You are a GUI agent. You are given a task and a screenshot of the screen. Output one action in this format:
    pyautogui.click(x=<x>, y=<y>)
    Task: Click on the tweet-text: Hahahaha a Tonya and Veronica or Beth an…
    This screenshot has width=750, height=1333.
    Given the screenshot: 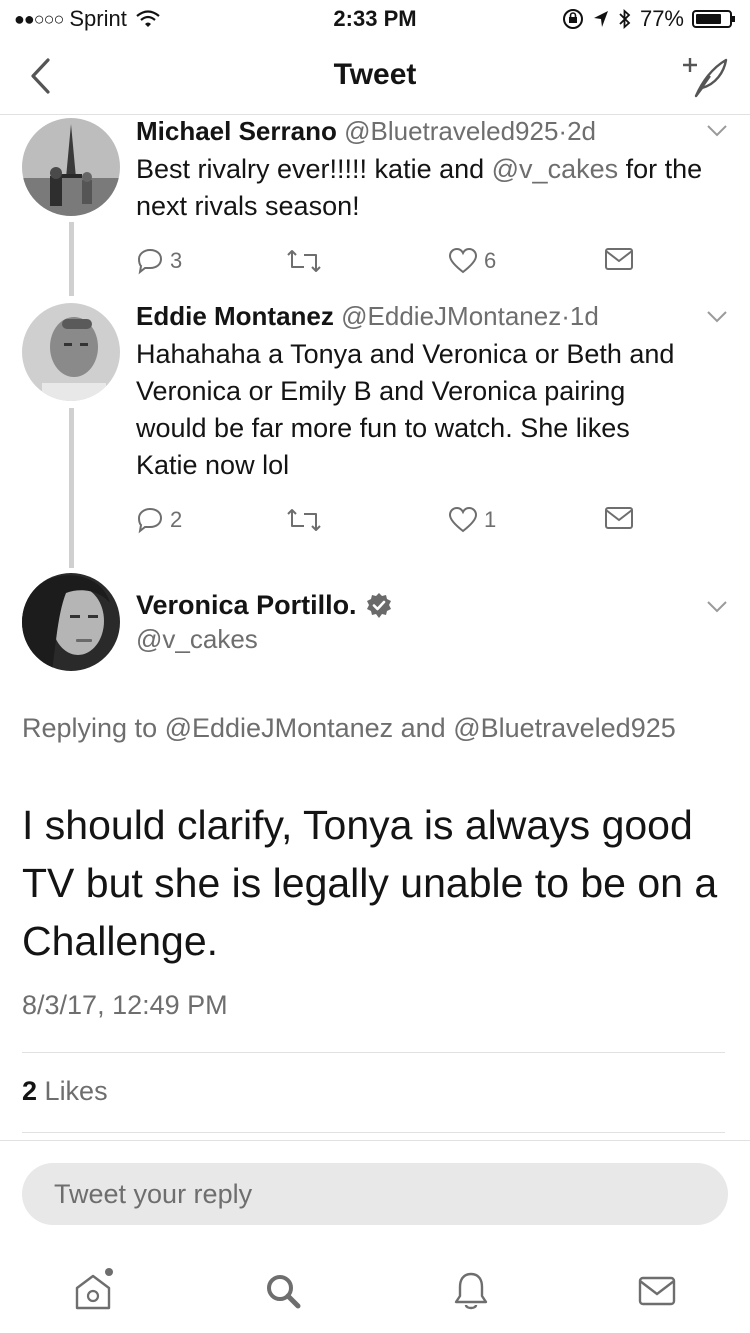 What is the action you would take?
    pyautogui.click(x=405, y=409)
    